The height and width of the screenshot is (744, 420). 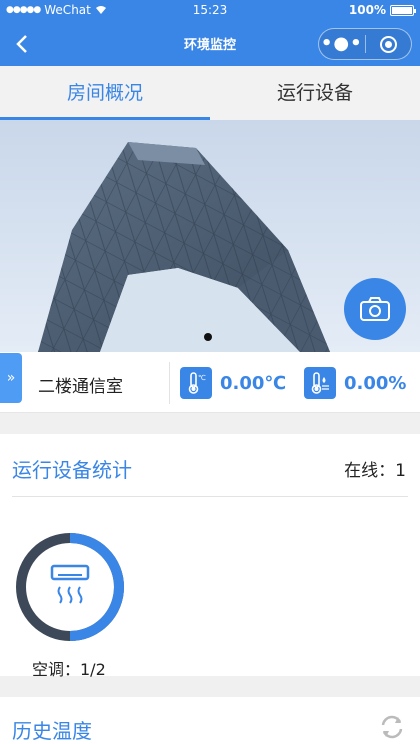 I want to click on temperature-metric: ℃ 0.00℃, so click(x=233, y=383).